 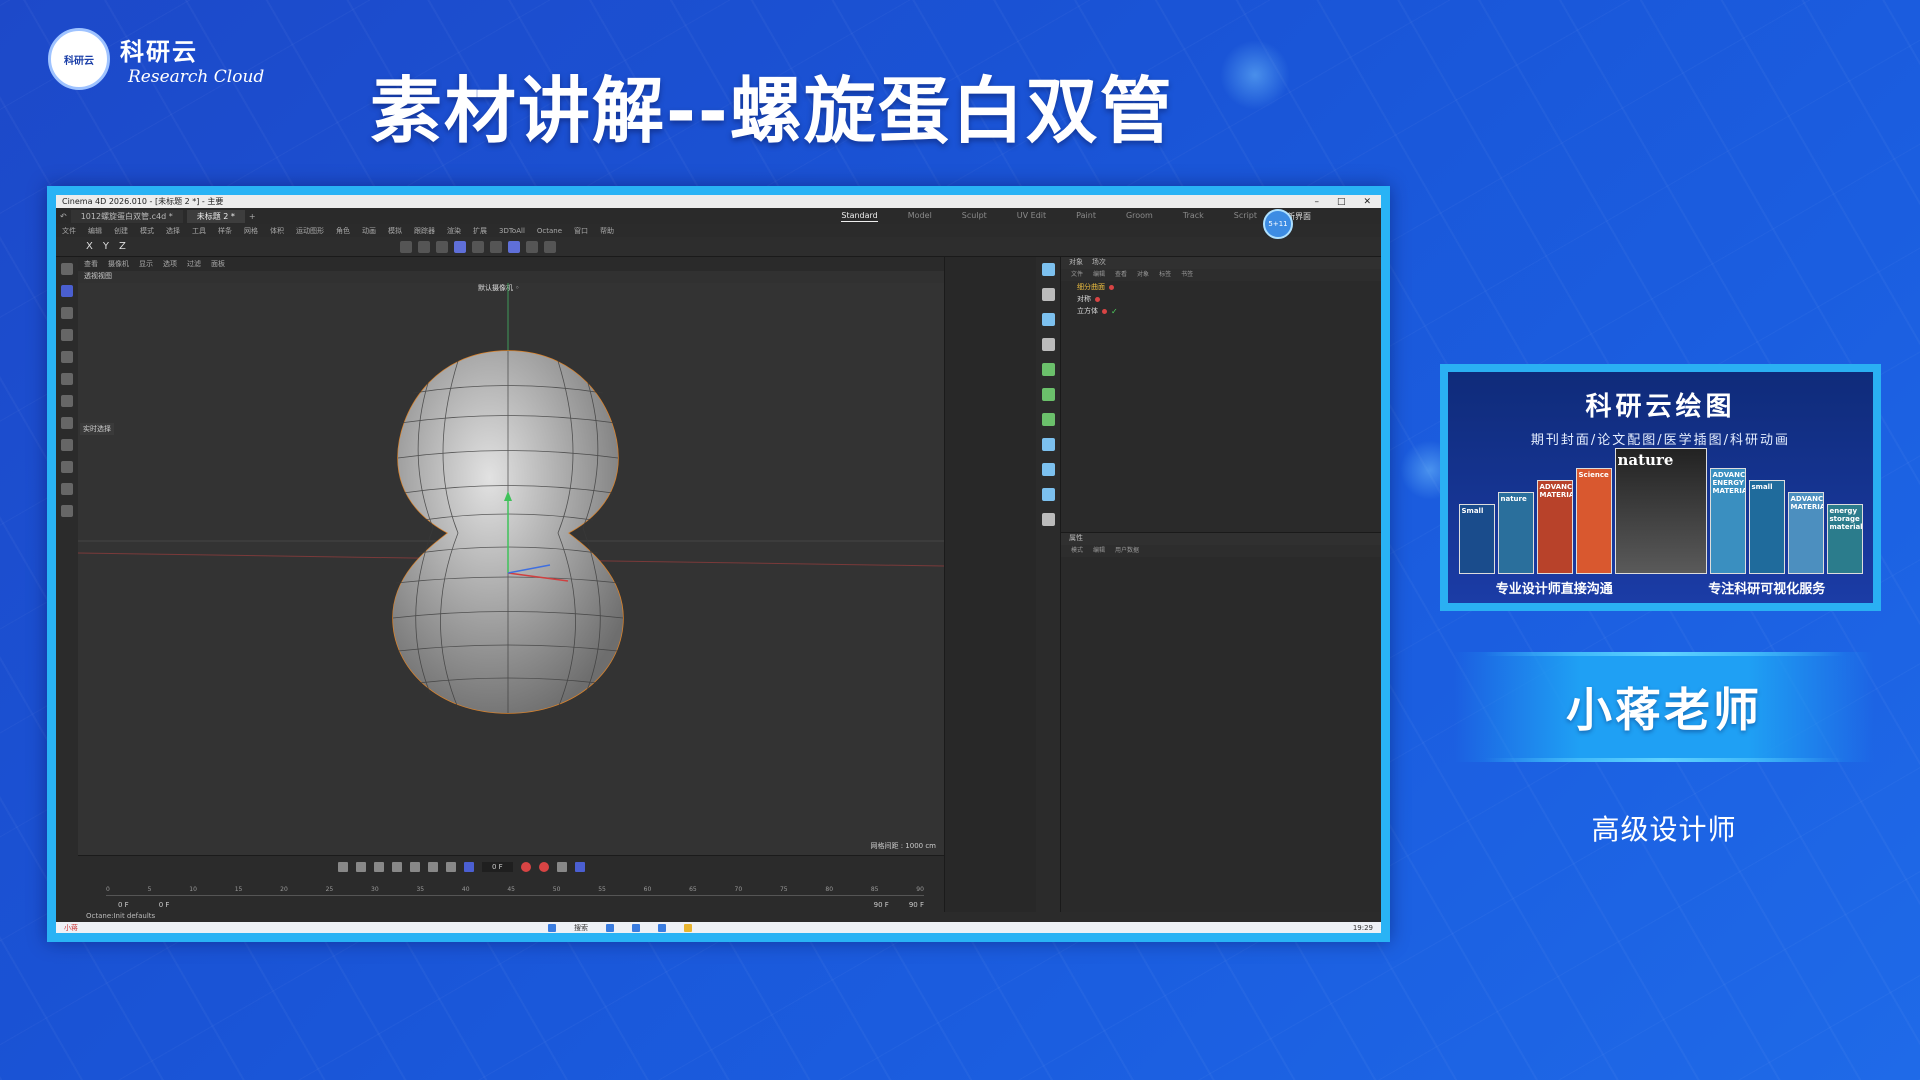 I want to click on transform-icon, so click(x=67, y=401).